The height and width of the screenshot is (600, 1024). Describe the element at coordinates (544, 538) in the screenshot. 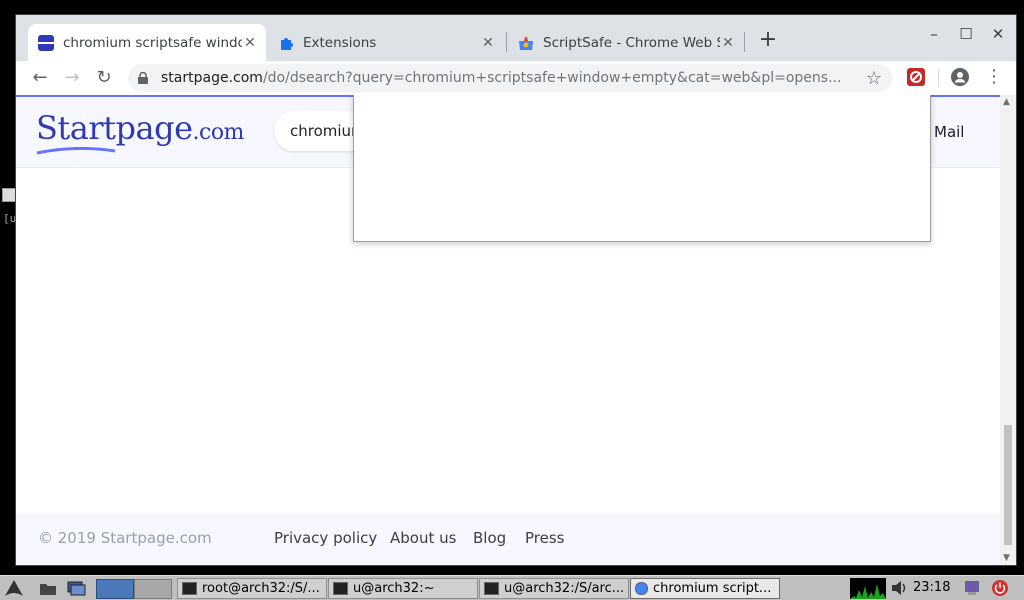

I see `press-link: Press` at that location.